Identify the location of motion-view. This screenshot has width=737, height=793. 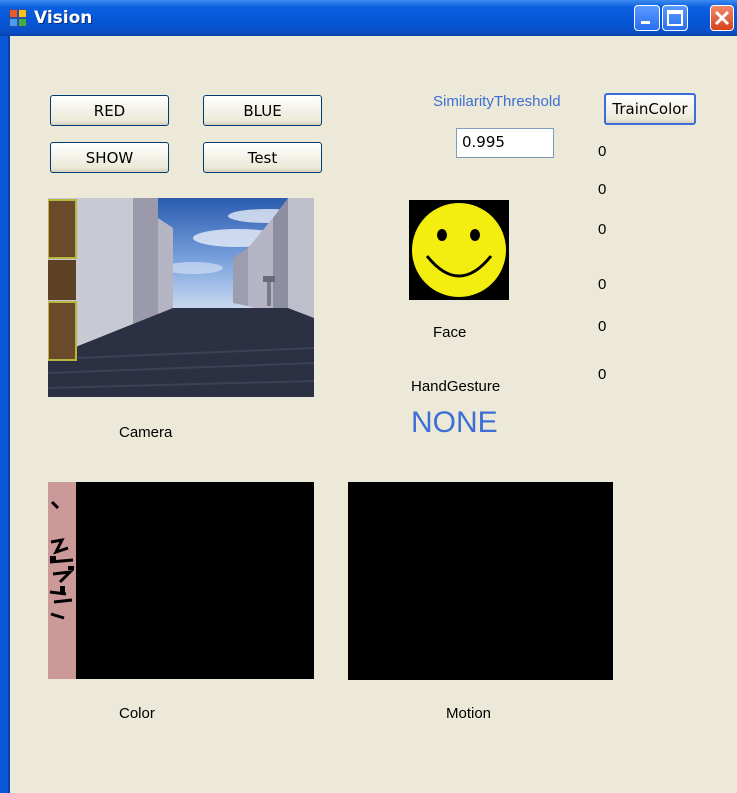
(480, 581).